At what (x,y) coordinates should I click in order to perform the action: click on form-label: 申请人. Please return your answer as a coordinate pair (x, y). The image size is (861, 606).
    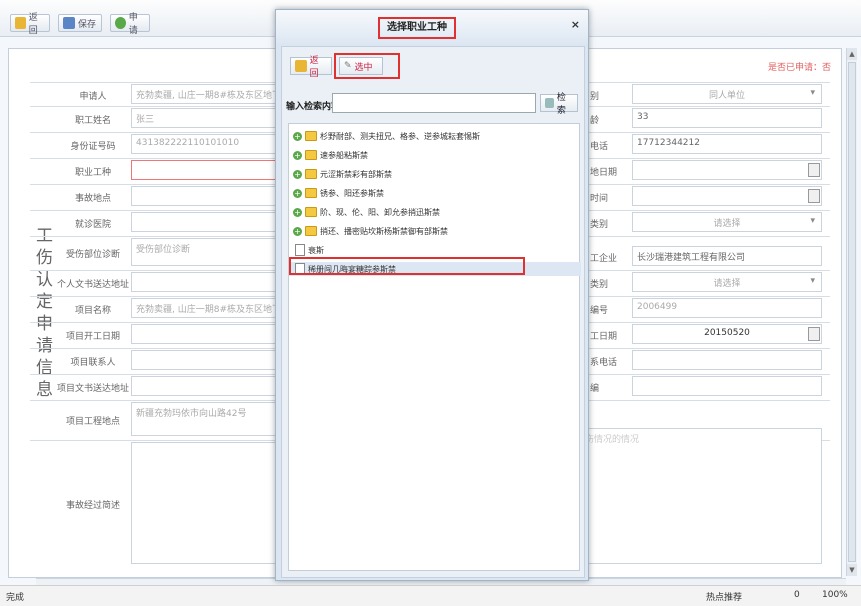
    Looking at the image, I should click on (93, 97).